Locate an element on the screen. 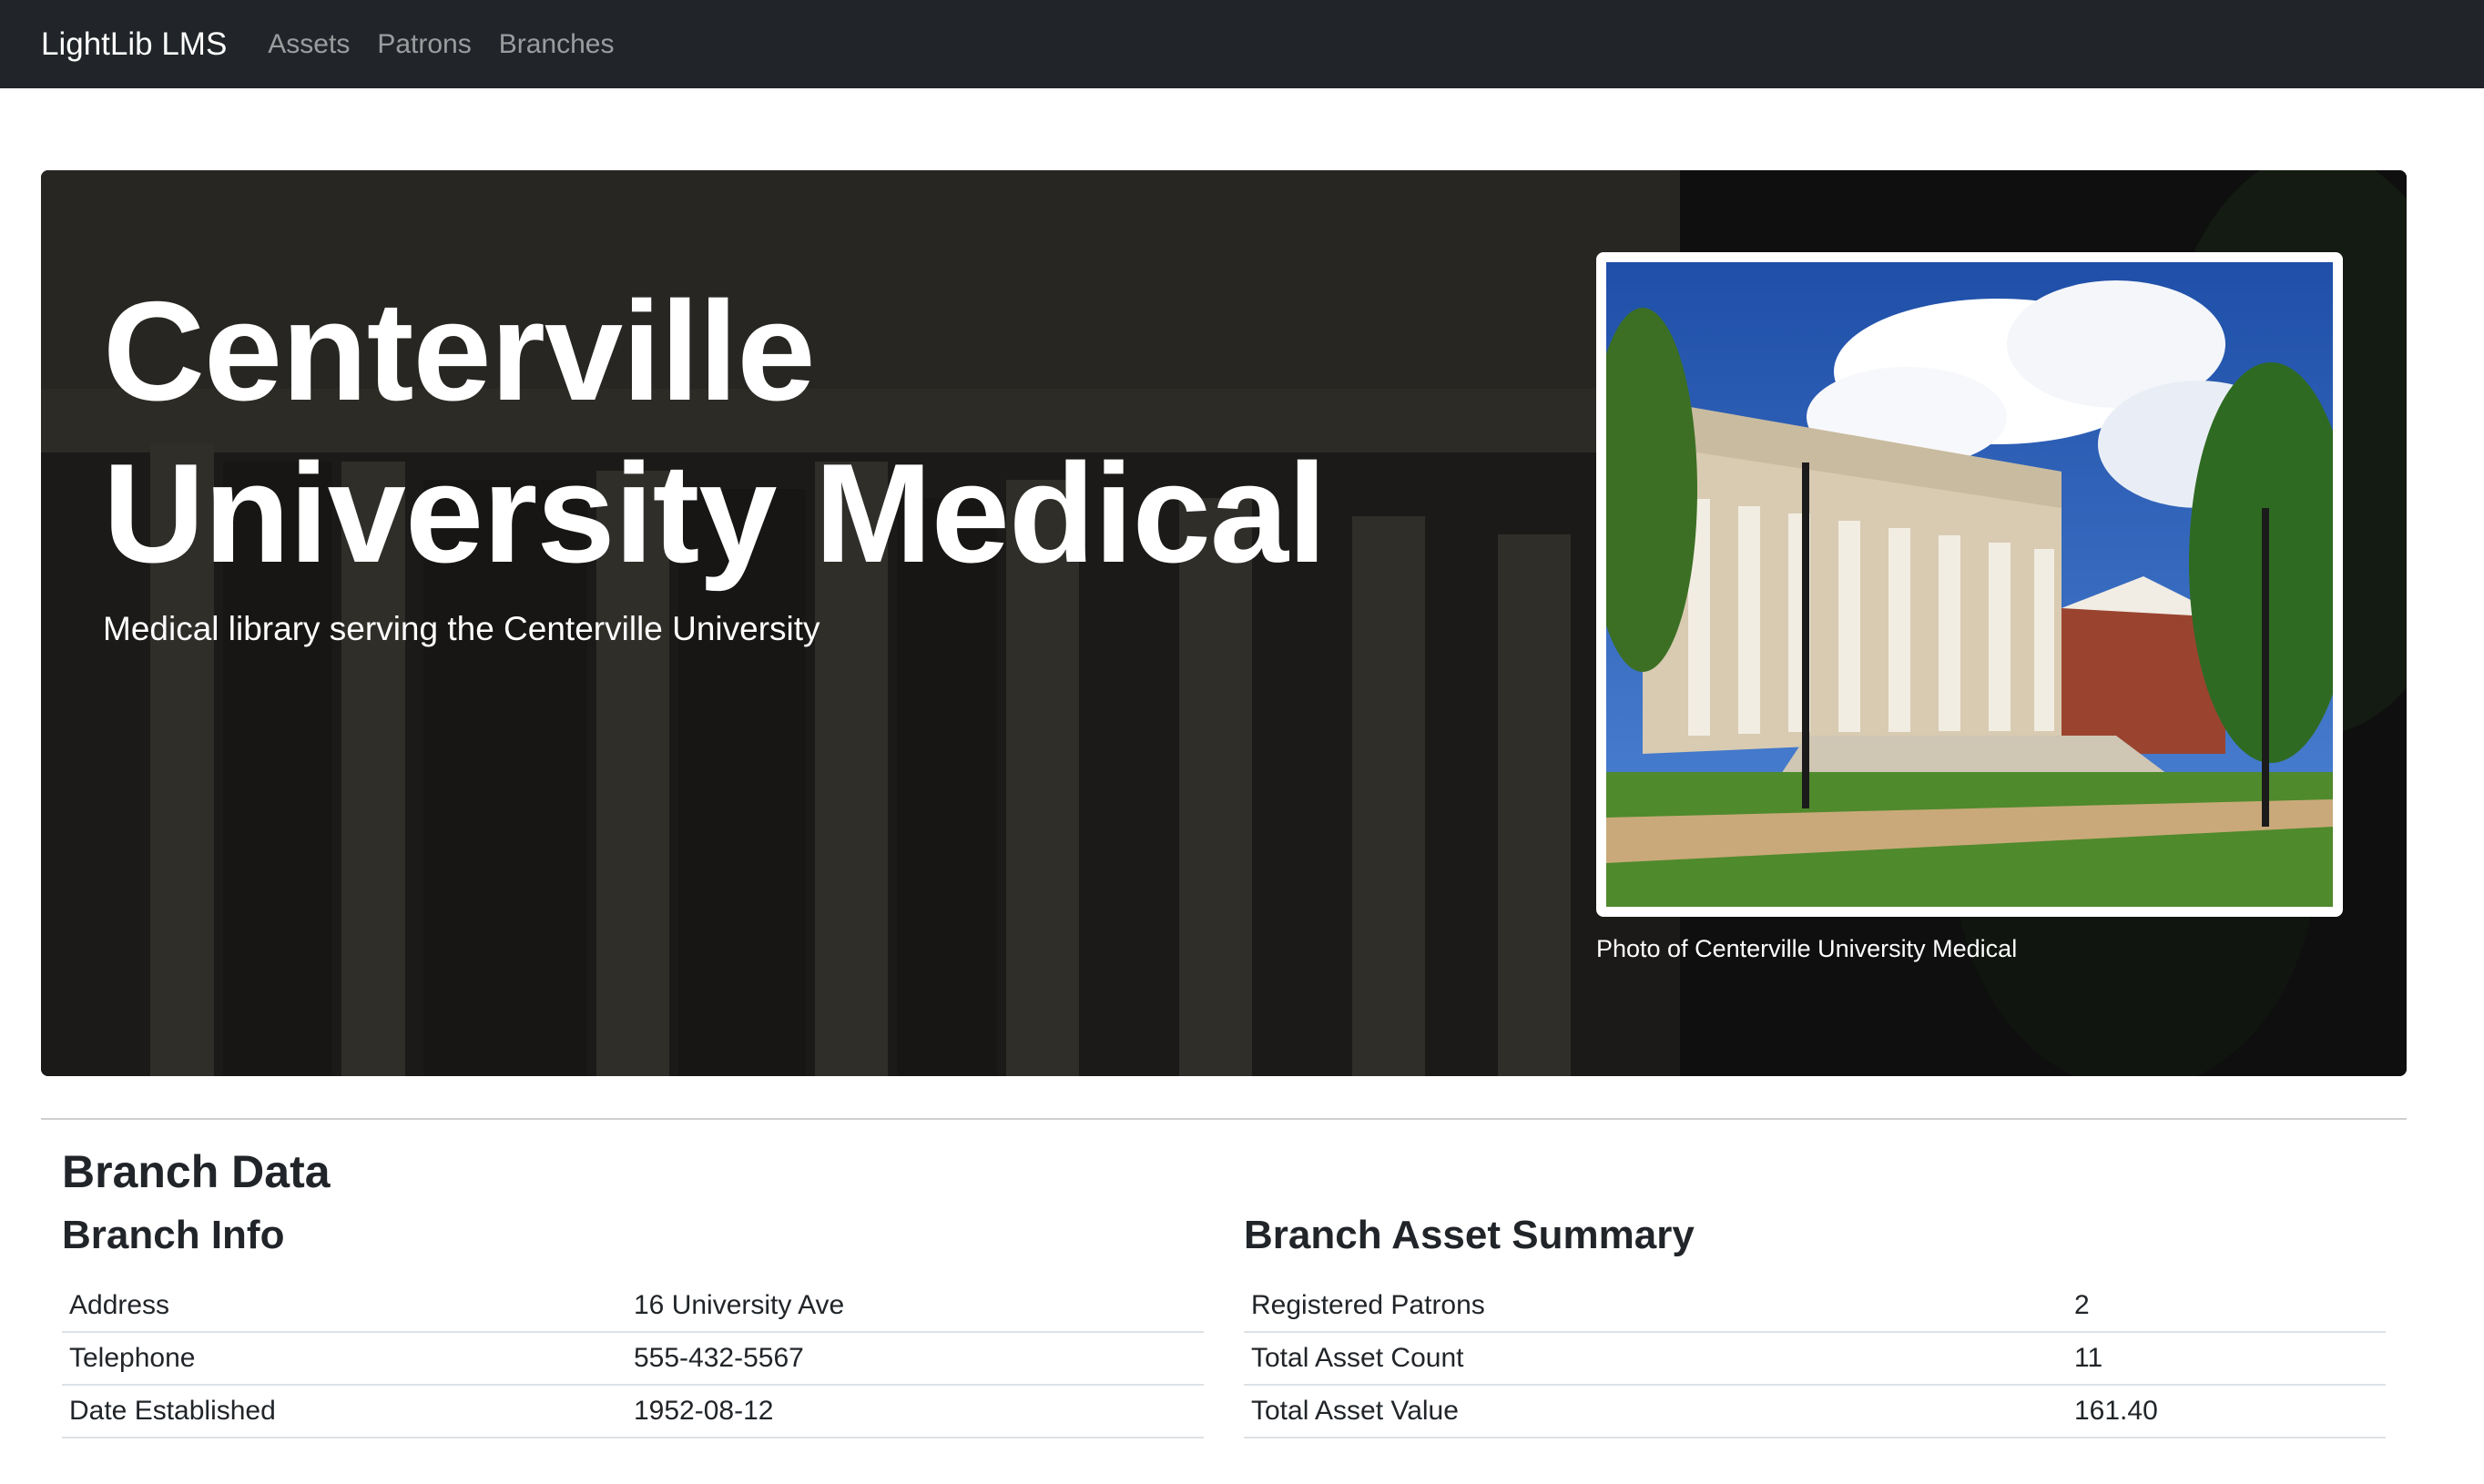 The width and height of the screenshot is (2484, 1484). table-row: Telephone 555-432-5567 is located at coordinates (633, 1359).